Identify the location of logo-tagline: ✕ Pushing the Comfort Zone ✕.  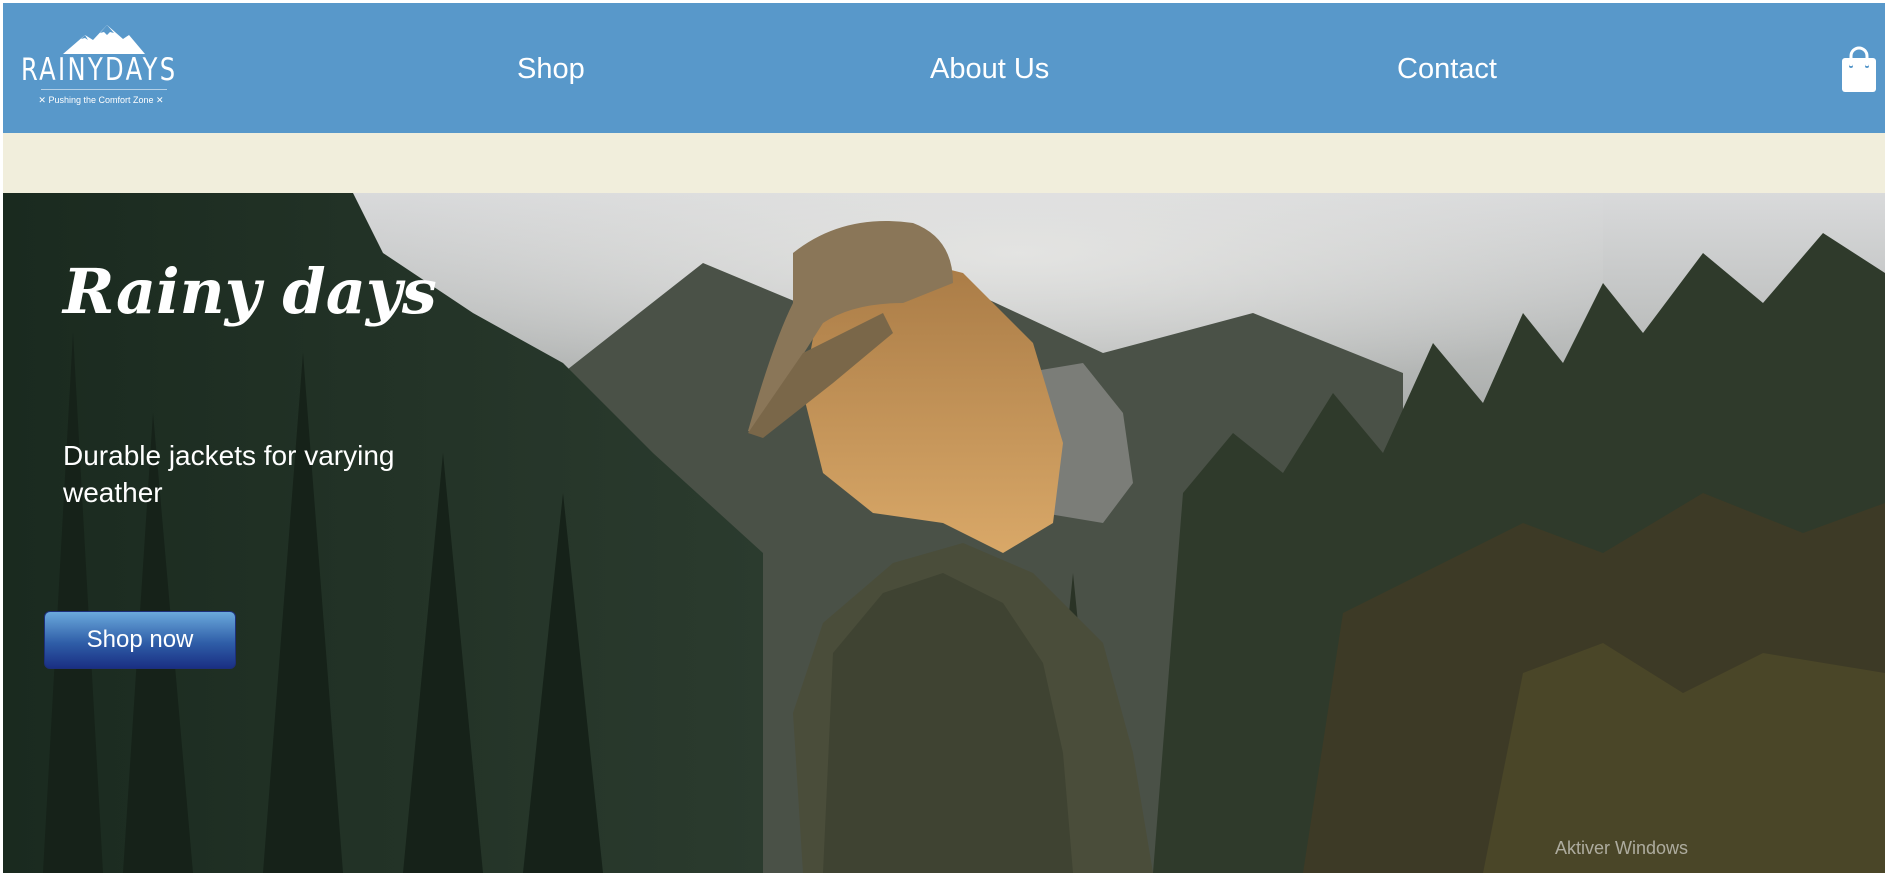
(101, 100).